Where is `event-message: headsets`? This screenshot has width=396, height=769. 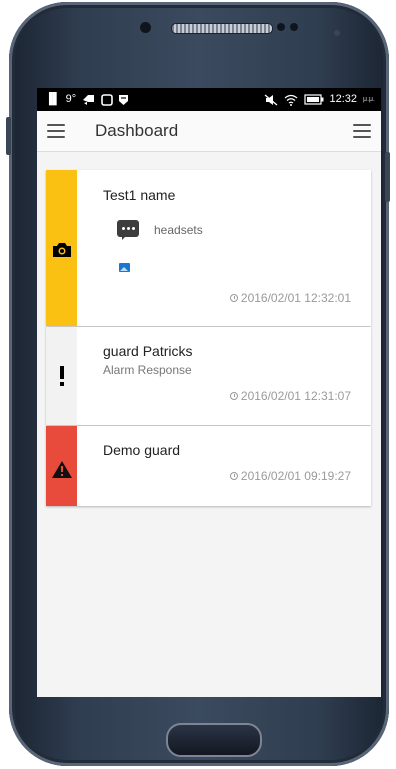 event-message: headsets is located at coordinates (178, 230).